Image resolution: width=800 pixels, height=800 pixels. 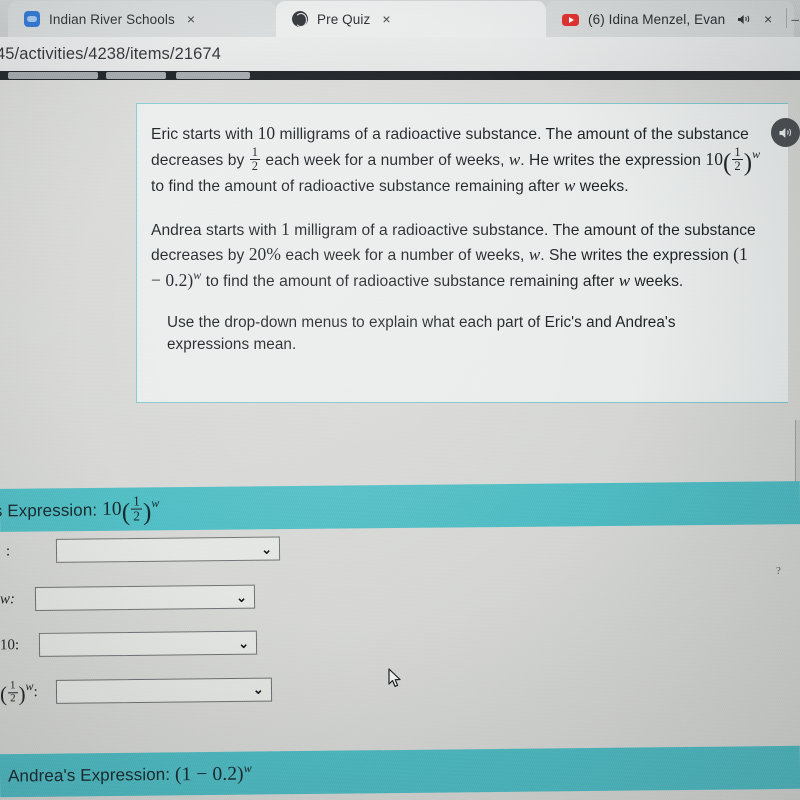 What do you see at coordinates (300, 19) in the screenshot?
I see `globe-icon` at bounding box center [300, 19].